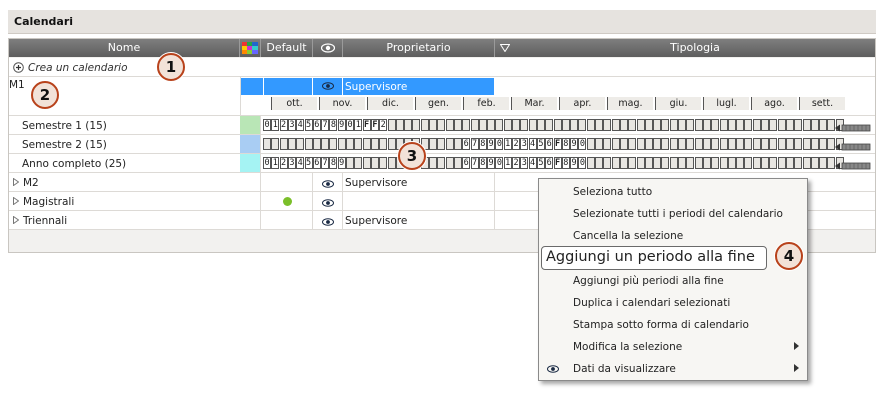  I want to click on create-calendar-link: Crea un calendario, so click(78, 68).